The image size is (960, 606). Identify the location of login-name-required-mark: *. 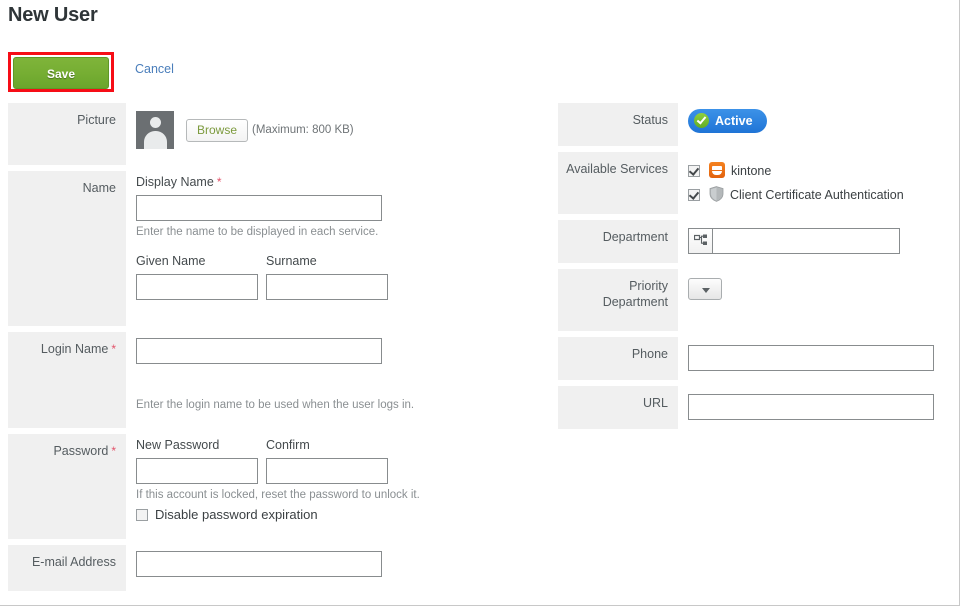
(113, 349).